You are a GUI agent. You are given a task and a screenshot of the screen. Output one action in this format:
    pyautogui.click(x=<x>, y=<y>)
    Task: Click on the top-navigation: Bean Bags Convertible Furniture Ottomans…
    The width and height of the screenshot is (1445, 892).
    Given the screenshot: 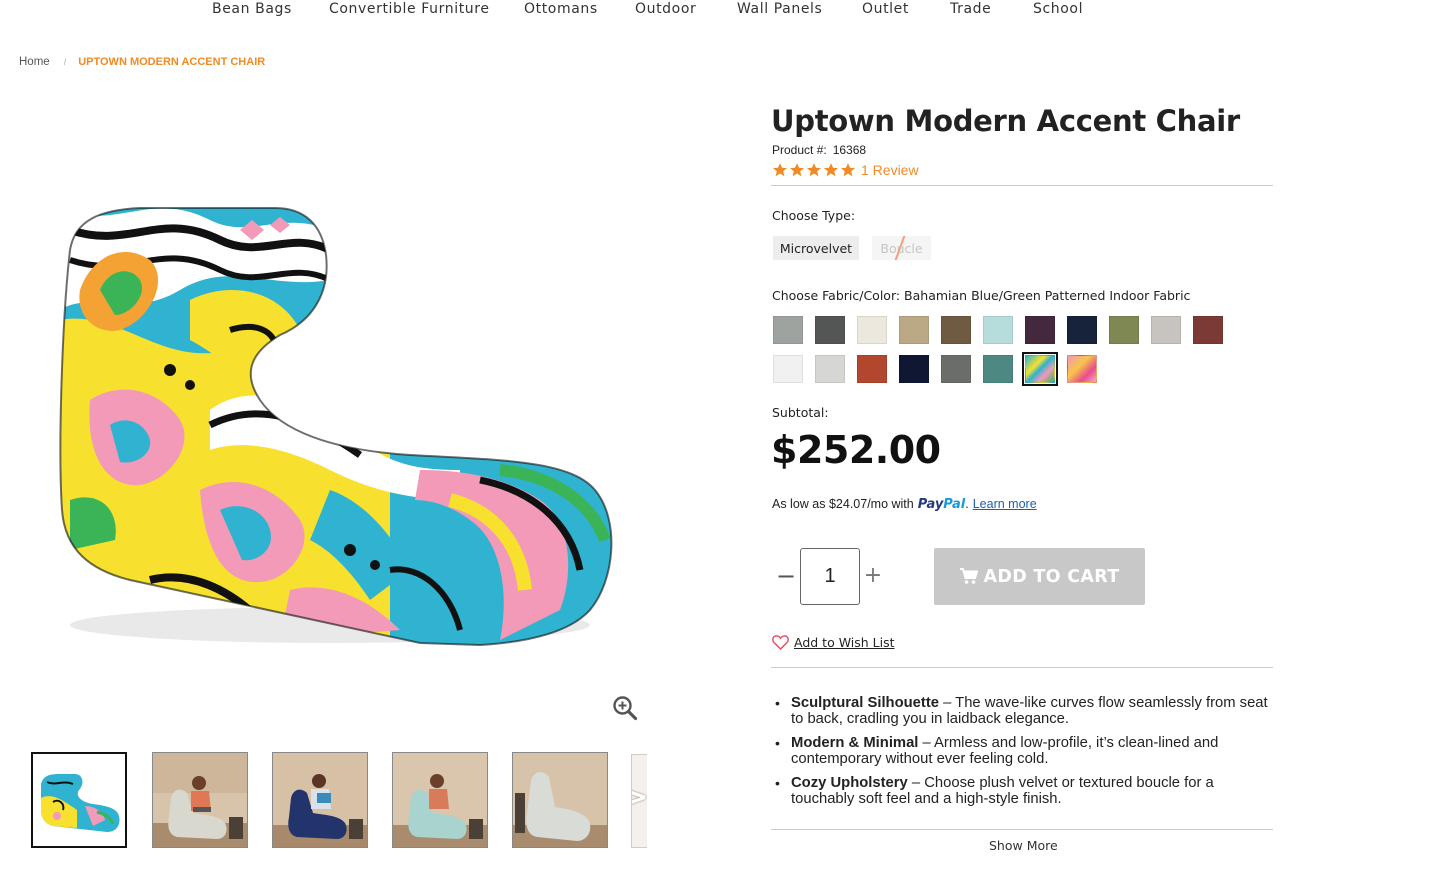 What is the action you would take?
    pyautogui.click(x=722, y=12)
    